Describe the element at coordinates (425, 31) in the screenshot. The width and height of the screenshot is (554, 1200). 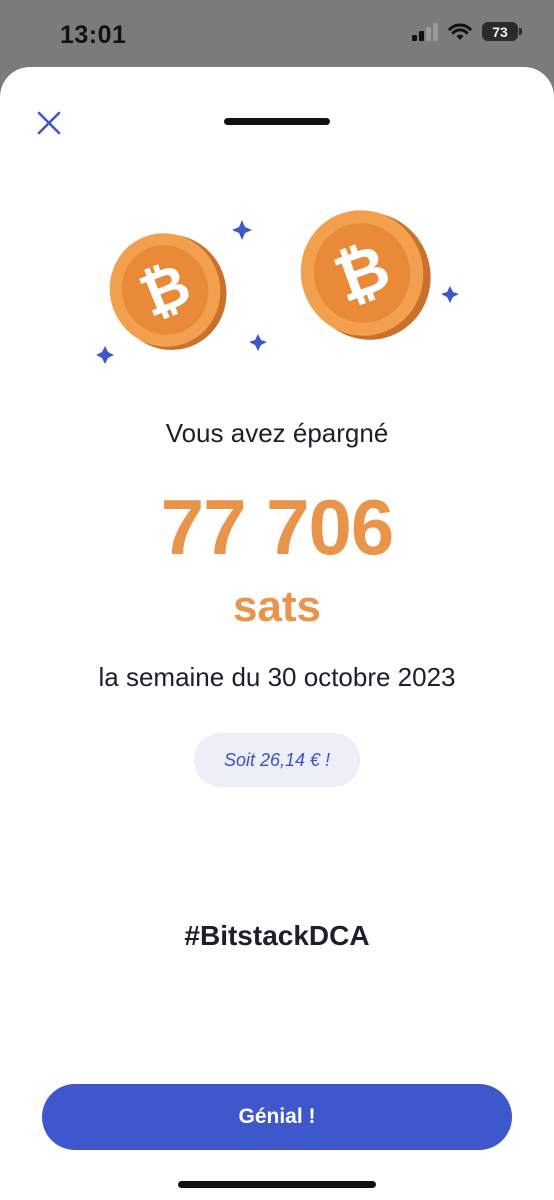
I see `cellular-signal-icon` at that location.